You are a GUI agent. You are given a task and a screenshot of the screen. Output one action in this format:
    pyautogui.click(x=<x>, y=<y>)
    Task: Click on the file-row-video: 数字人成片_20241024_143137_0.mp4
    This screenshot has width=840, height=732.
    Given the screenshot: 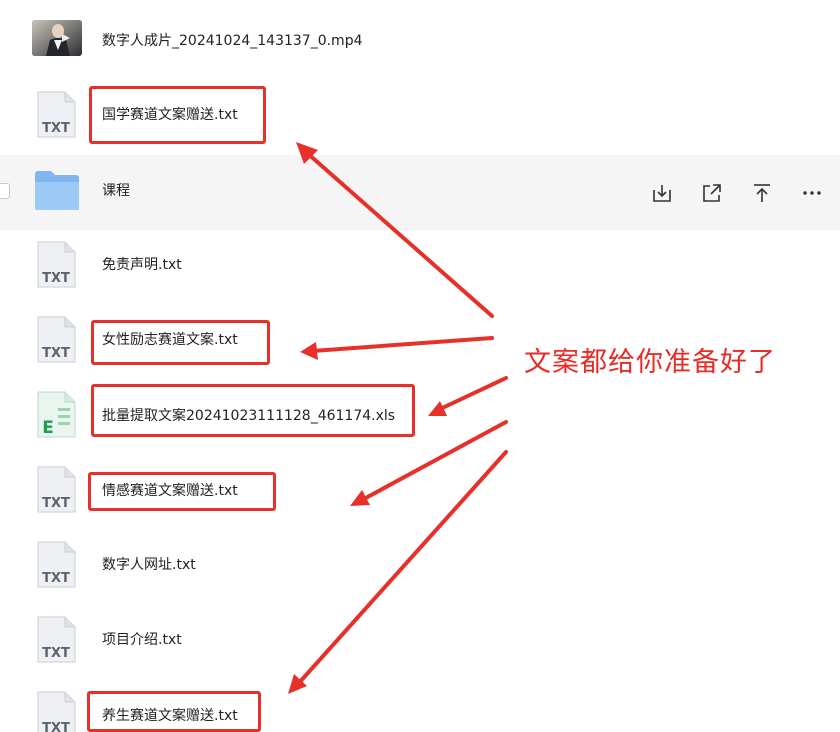 What is the action you would take?
    pyautogui.click(x=420, y=39)
    